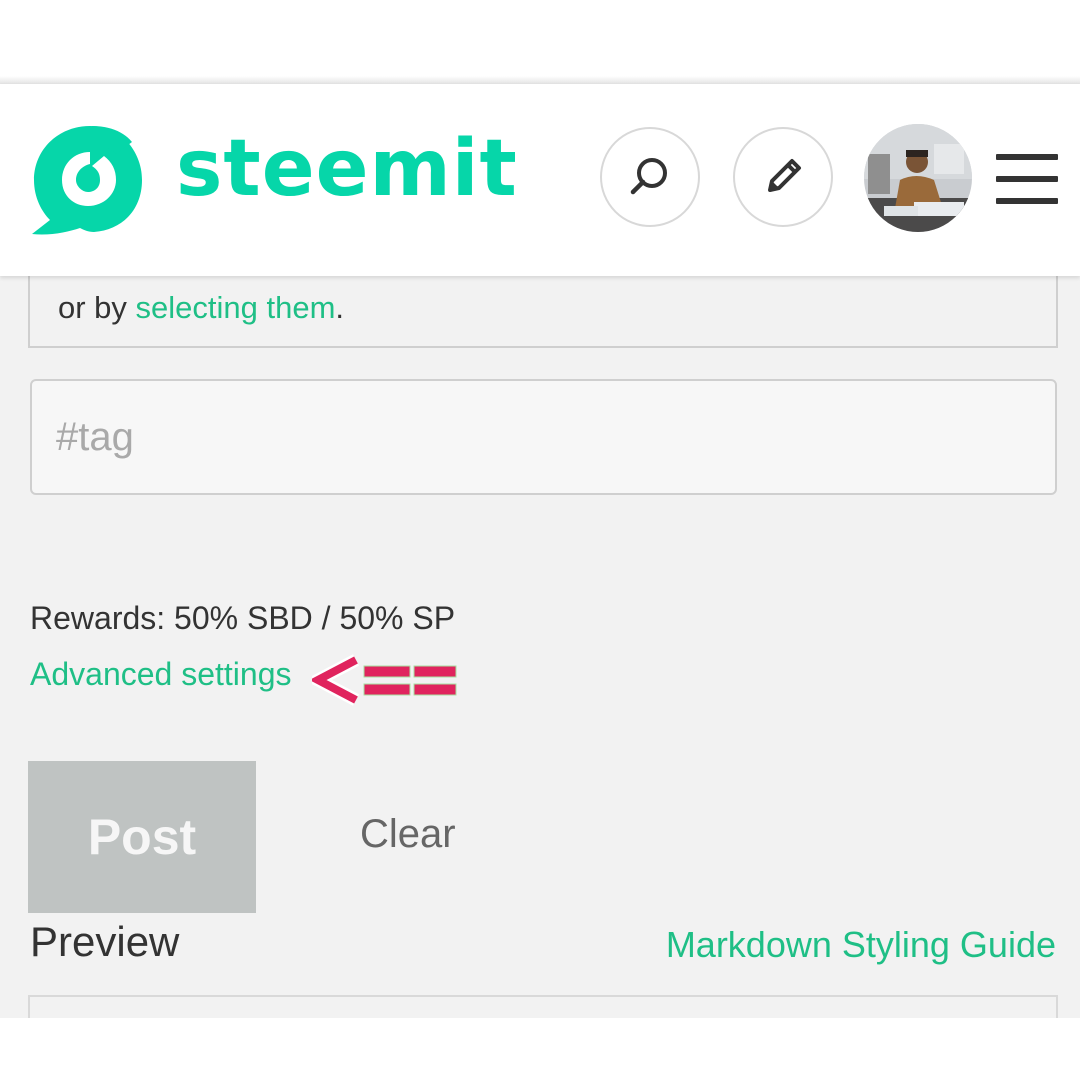 The height and width of the screenshot is (1080, 1080). Describe the element at coordinates (384, 680) in the screenshot. I see `annotation-arrow-icon` at that location.